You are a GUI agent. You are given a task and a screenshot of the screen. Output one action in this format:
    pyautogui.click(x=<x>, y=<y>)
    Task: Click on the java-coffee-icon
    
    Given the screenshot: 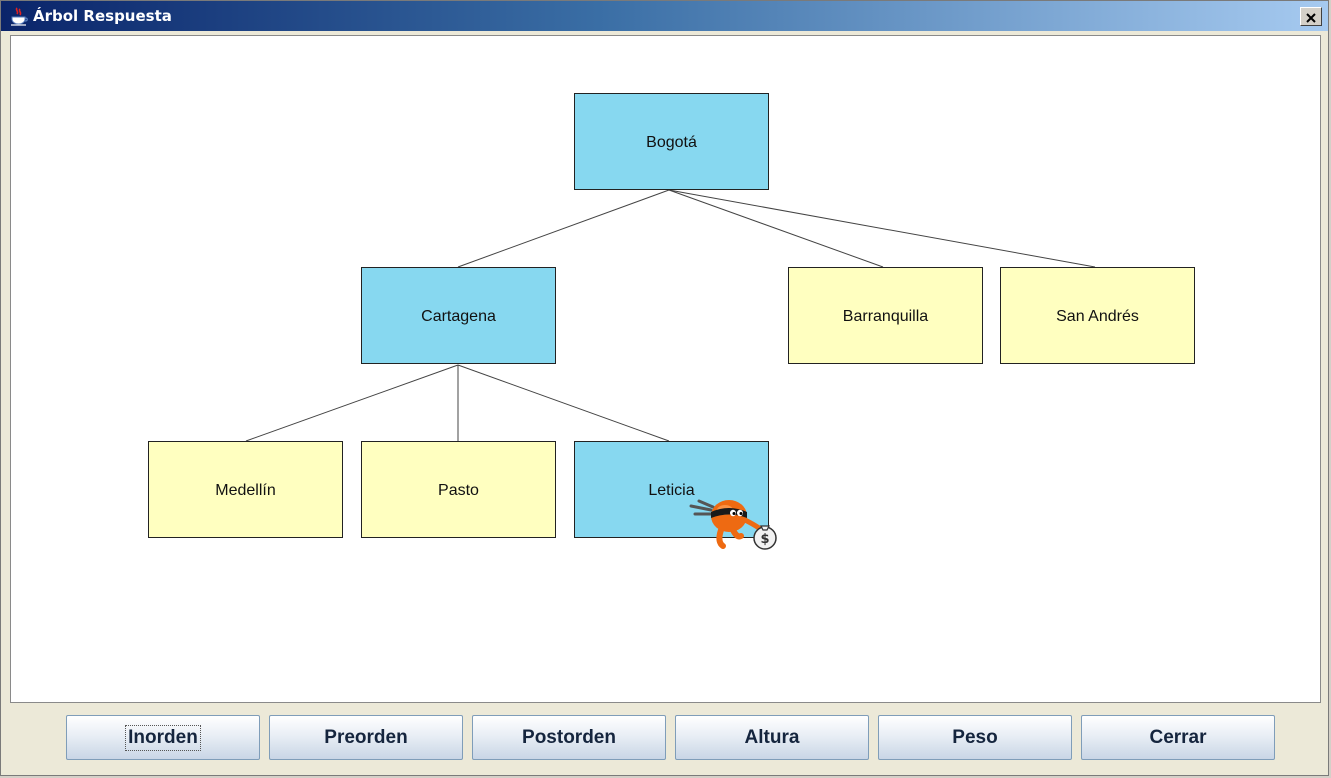 What is the action you would take?
    pyautogui.click(x=19, y=16)
    